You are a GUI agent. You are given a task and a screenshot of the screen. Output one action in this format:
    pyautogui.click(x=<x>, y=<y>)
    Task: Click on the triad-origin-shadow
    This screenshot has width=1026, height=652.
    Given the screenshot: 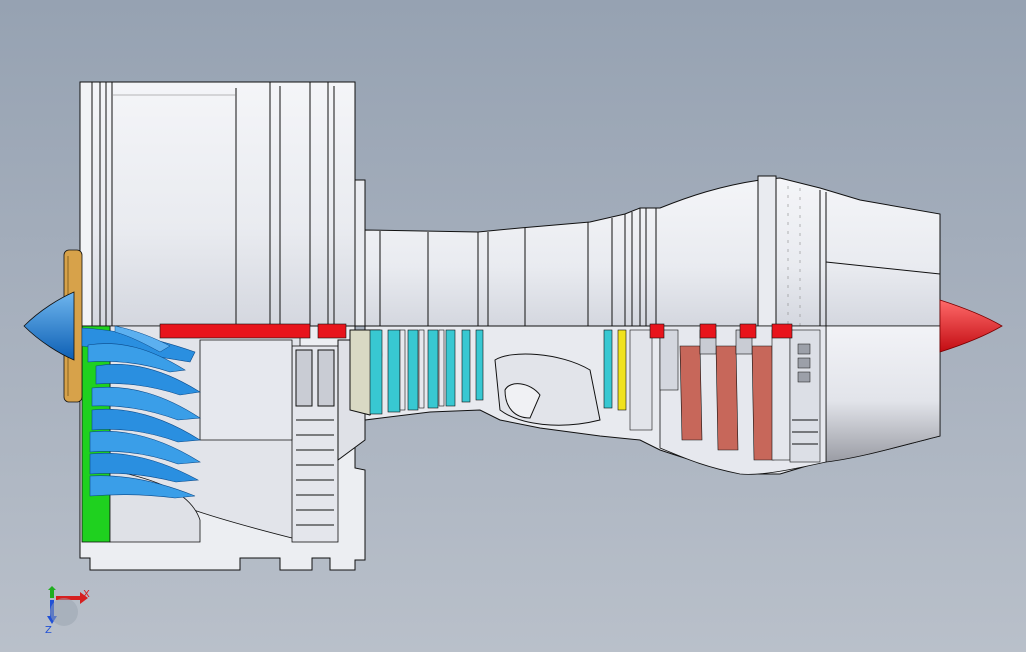 What is the action you would take?
    pyautogui.click(x=64, y=612)
    